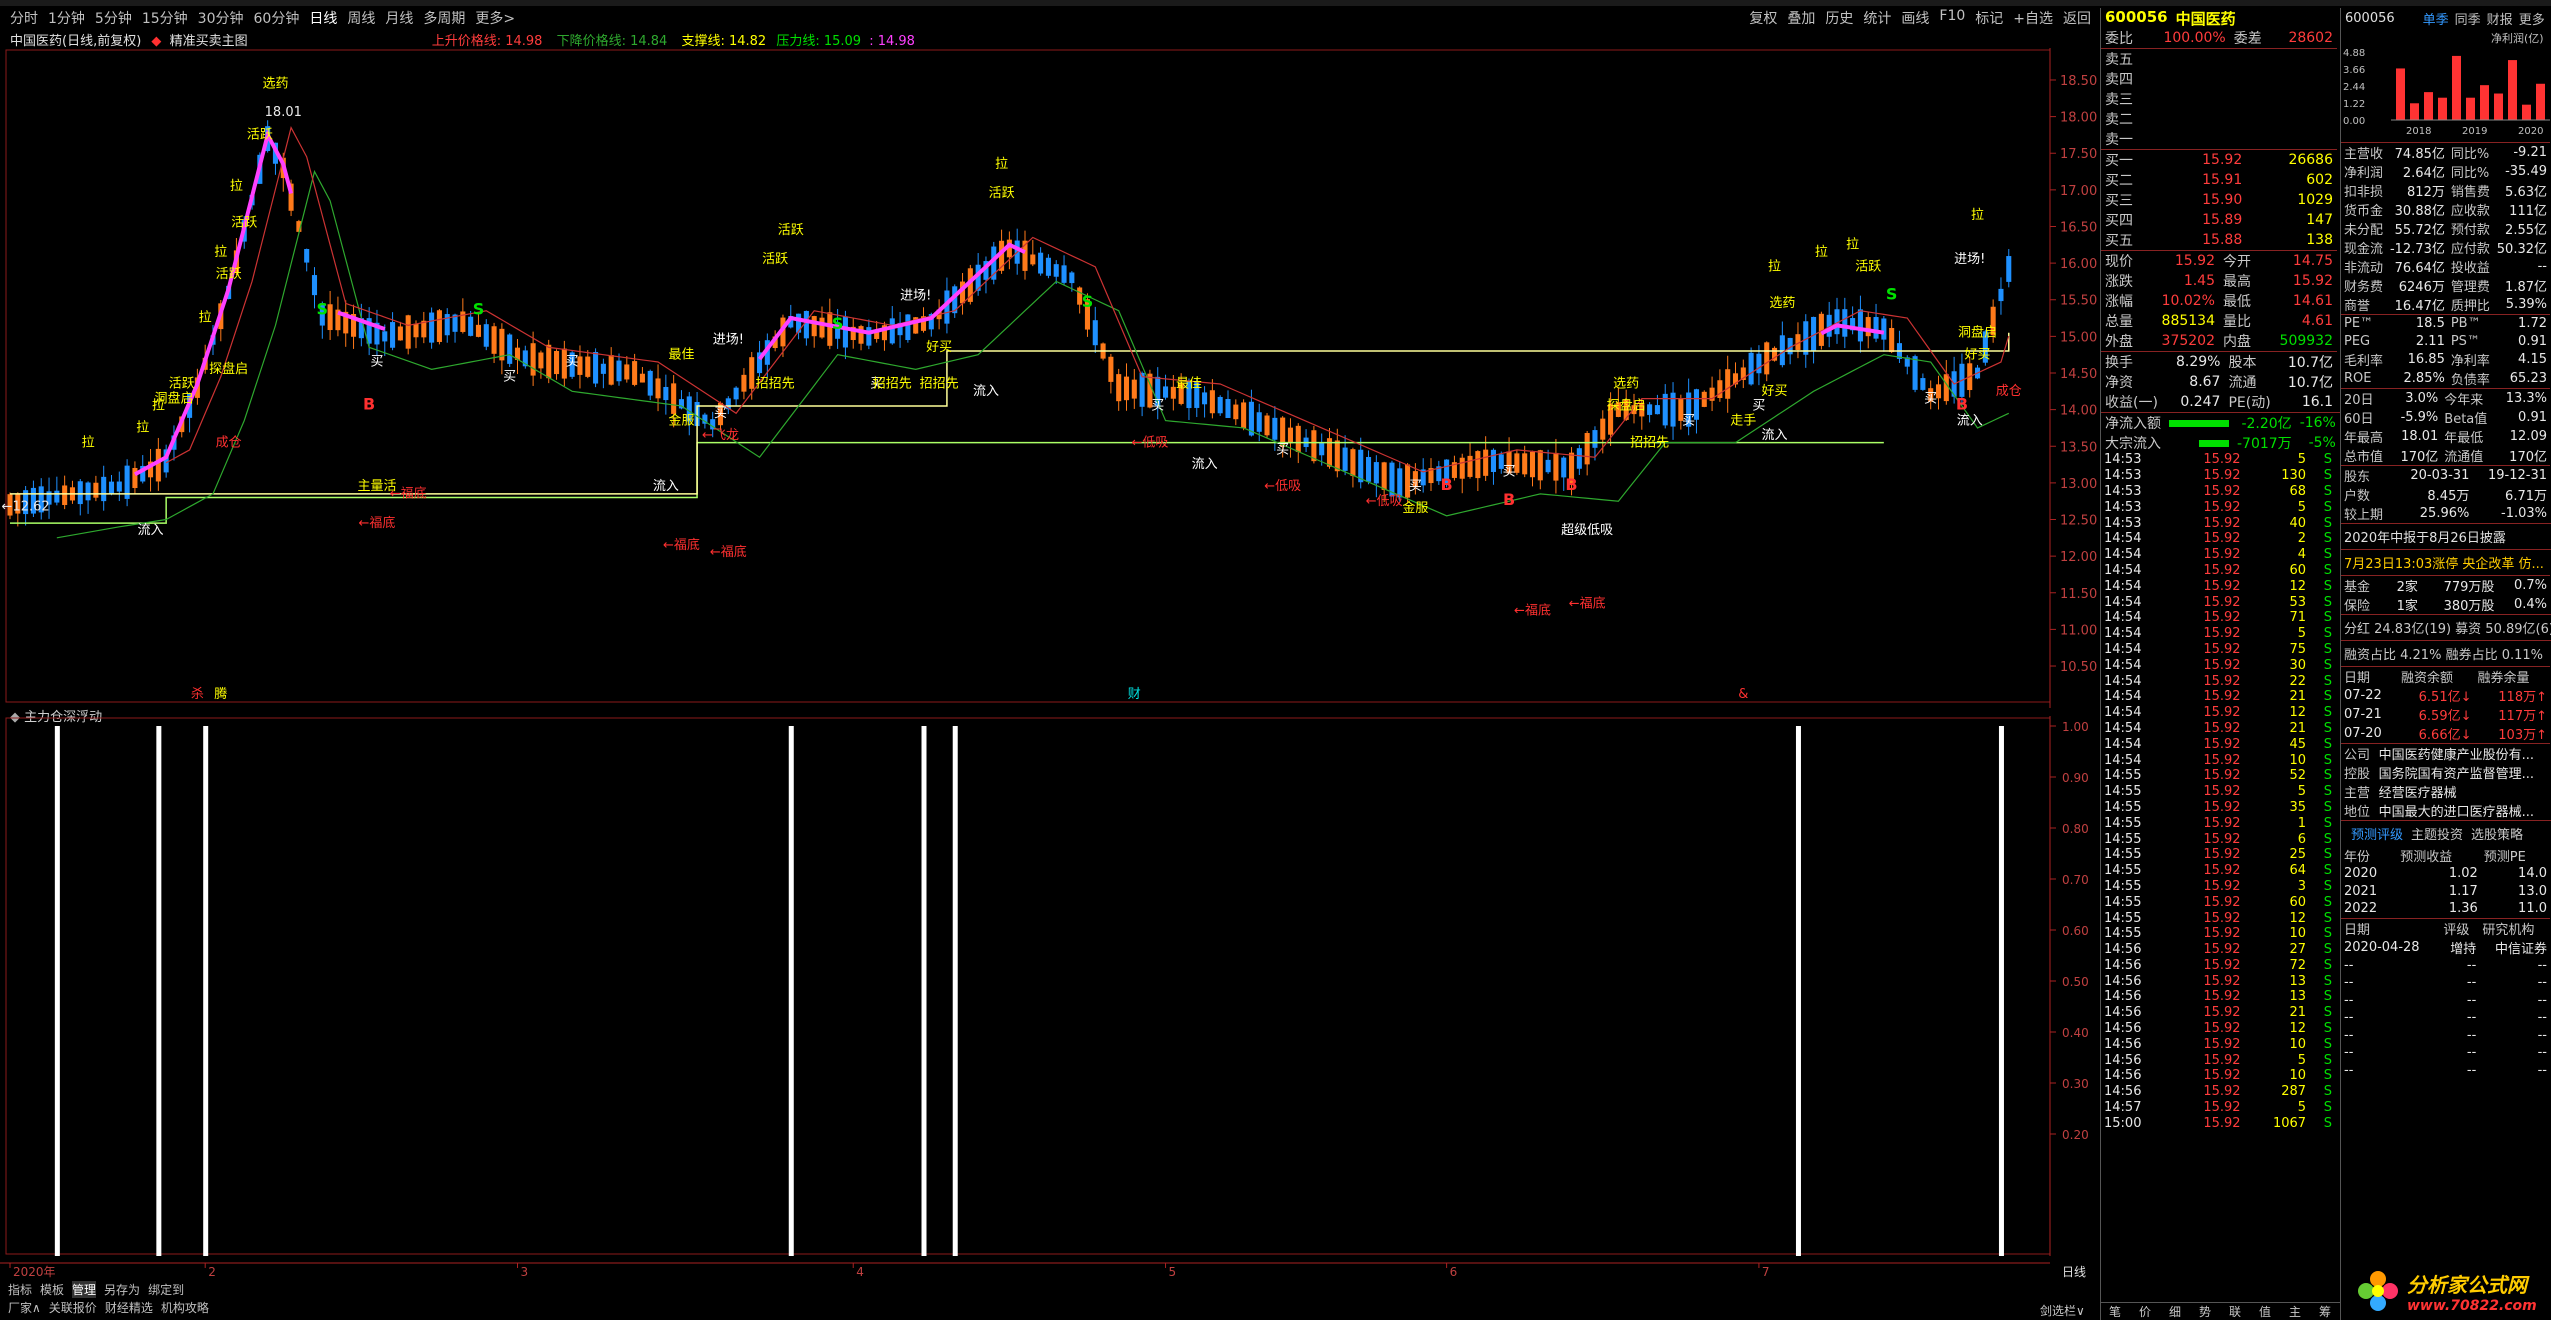  What do you see at coordinates (113, 18) in the screenshot?
I see `timeframe-2: 5分钟` at bounding box center [113, 18].